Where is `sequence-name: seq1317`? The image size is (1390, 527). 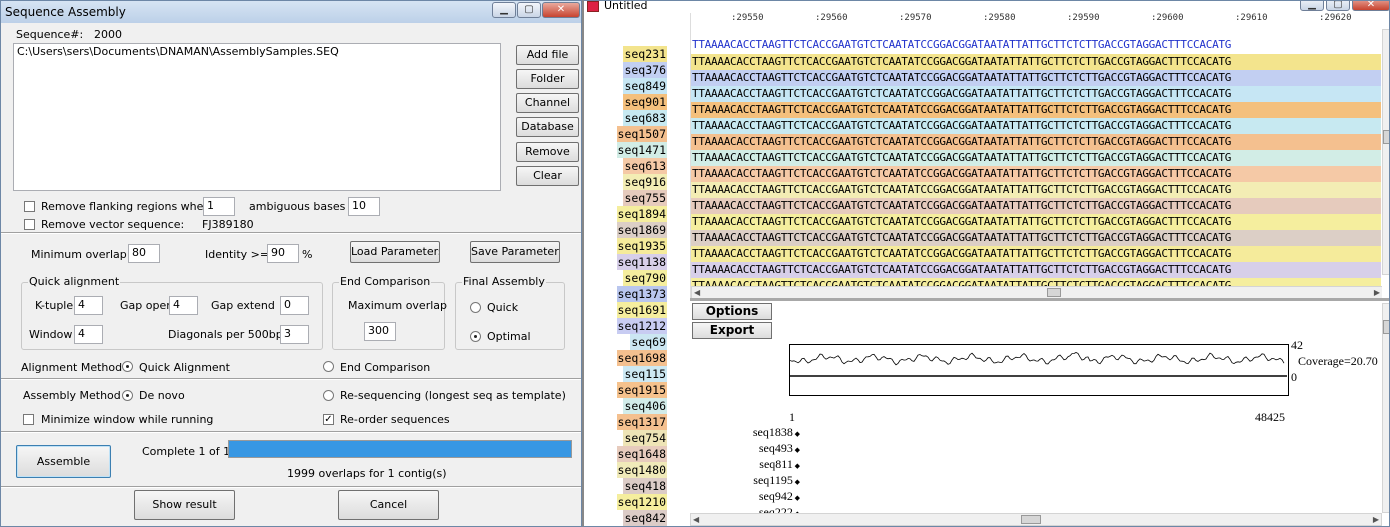
sequence-name: seq1317 is located at coordinates (627, 422).